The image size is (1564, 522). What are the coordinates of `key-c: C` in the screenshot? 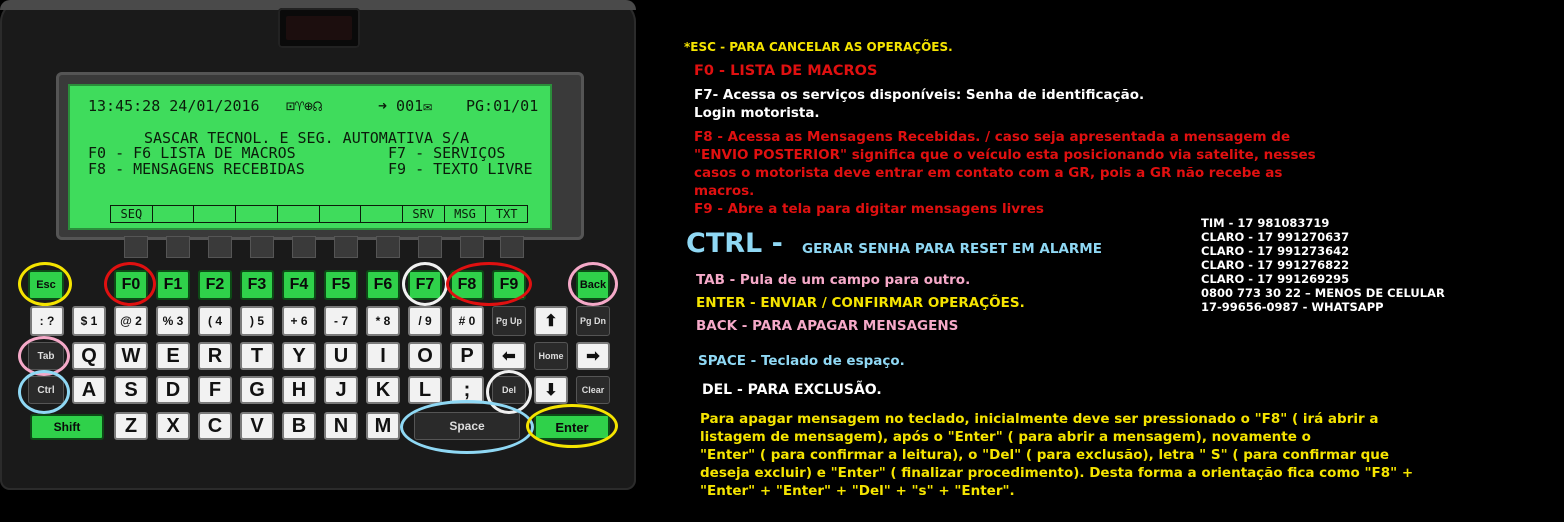 It's located at (215, 426).